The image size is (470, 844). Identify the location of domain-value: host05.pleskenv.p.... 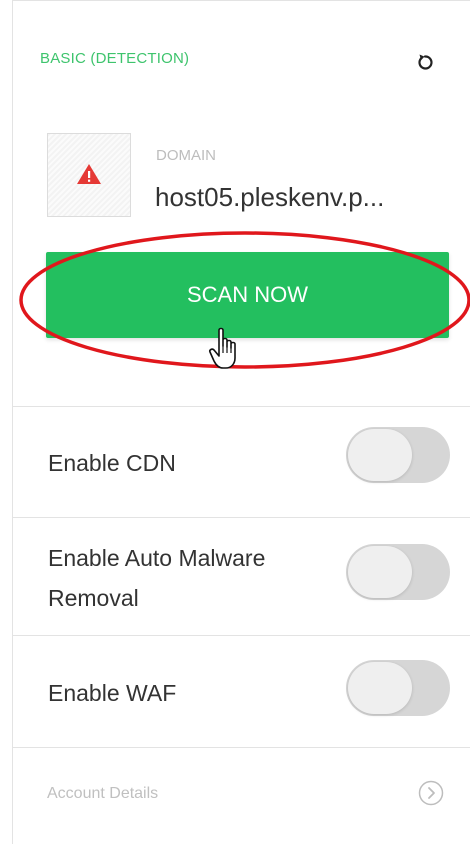
(270, 197).